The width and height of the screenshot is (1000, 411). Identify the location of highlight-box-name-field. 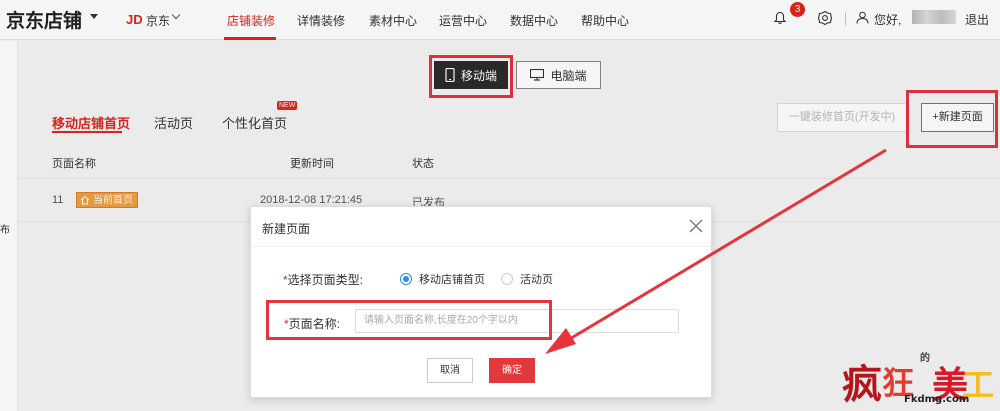
(409, 320).